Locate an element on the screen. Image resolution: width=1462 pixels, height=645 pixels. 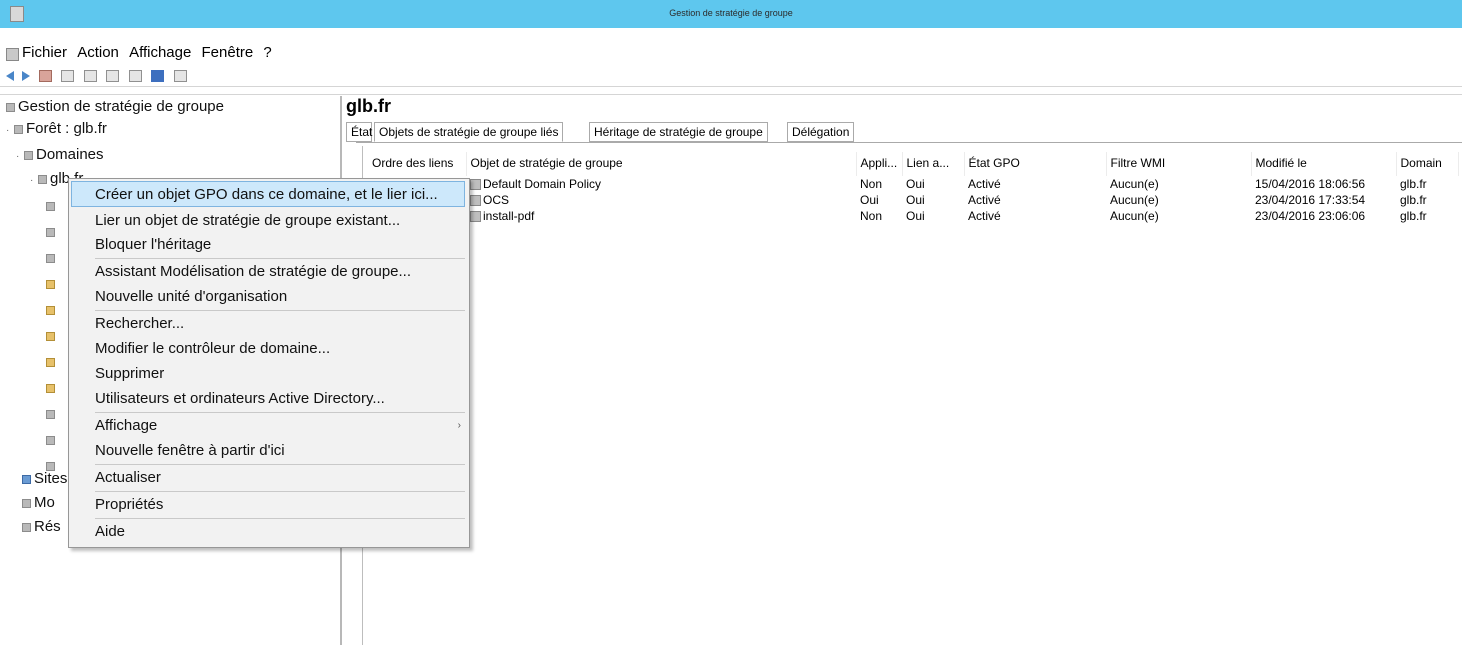
menu-item-help: Aide is located at coordinates (110, 532).